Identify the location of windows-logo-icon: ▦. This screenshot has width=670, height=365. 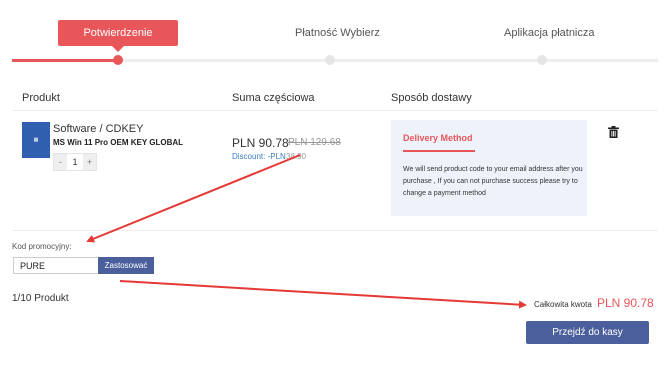
(36, 140).